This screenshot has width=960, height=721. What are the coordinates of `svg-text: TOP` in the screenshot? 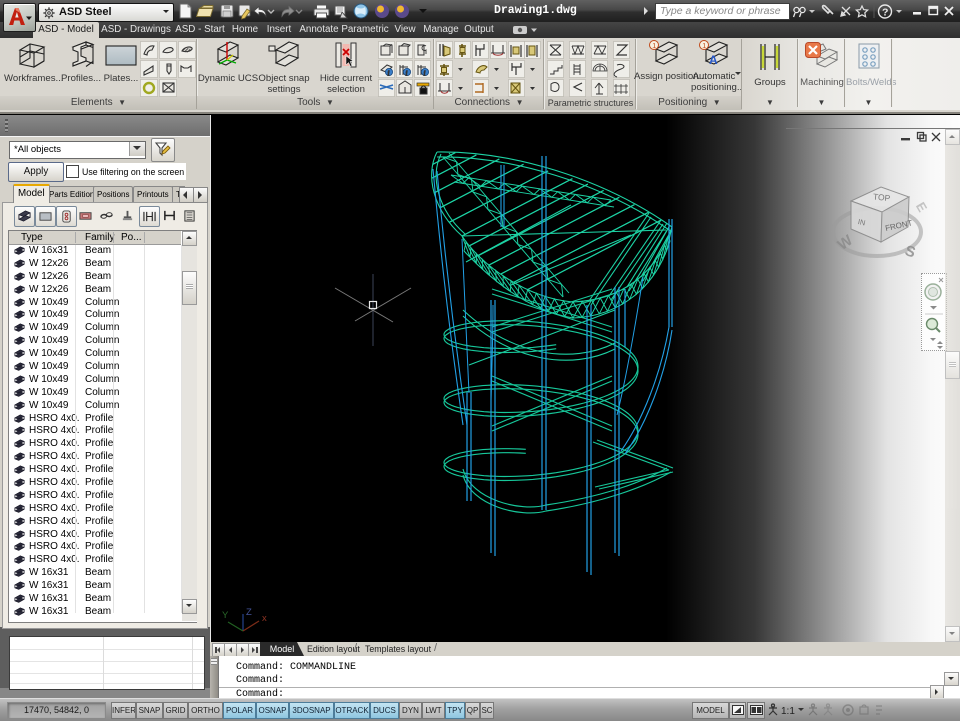 It's located at (882, 197).